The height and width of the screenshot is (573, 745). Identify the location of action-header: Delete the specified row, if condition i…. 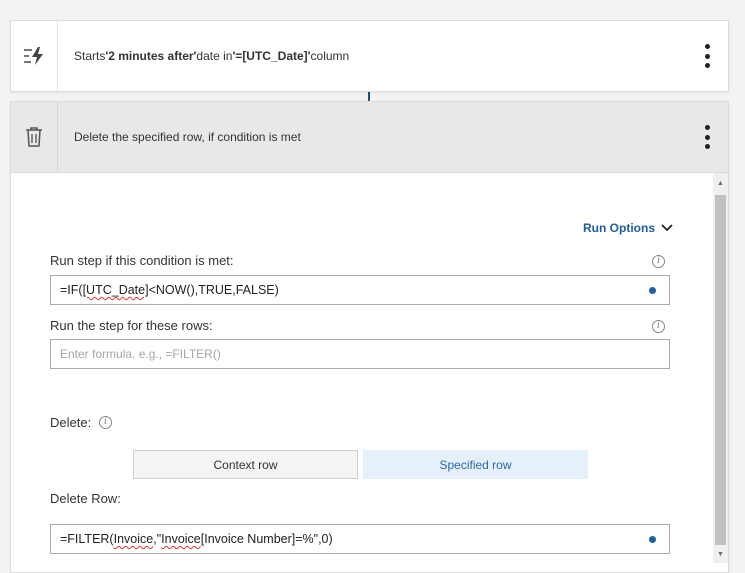
(369, 137).